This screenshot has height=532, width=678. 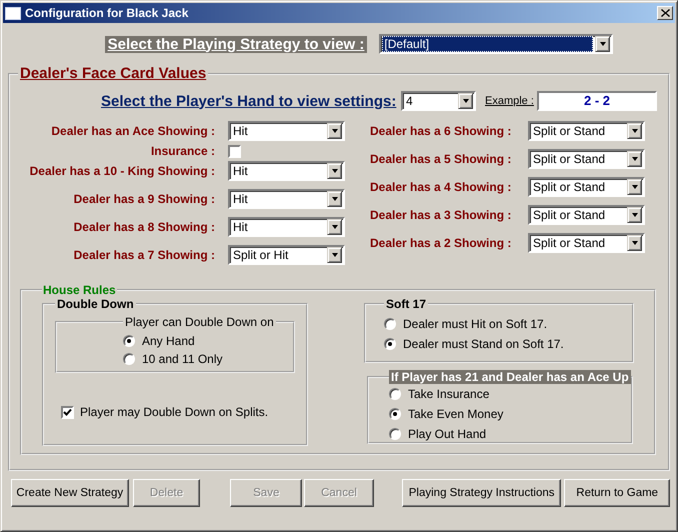 What do you see at coordinates (70, 493) in the screenshot?
I see `dialog-button: Create New Strategy` at bounding box center [70, 493].